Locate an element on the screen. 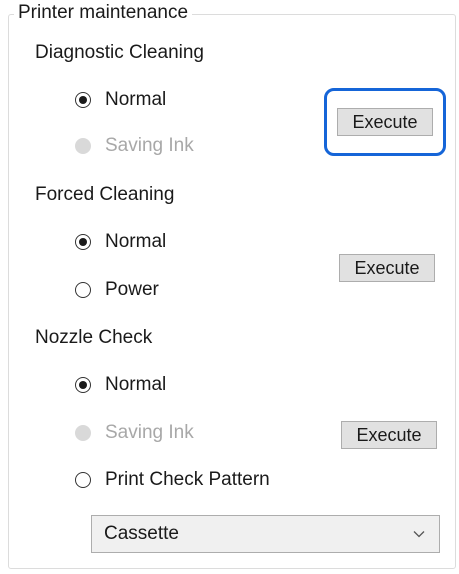 This screenshot has width=459, height=574. nozzle-check-title: Nozzle Check is located at coordinates (94, 337).